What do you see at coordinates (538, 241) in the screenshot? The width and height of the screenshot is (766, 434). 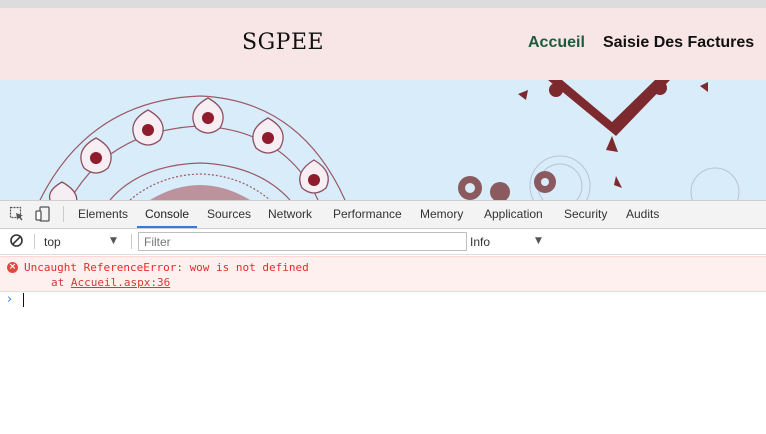 I see `log-level-dropdown-icon: ▼` at bounding box center [538, 241].